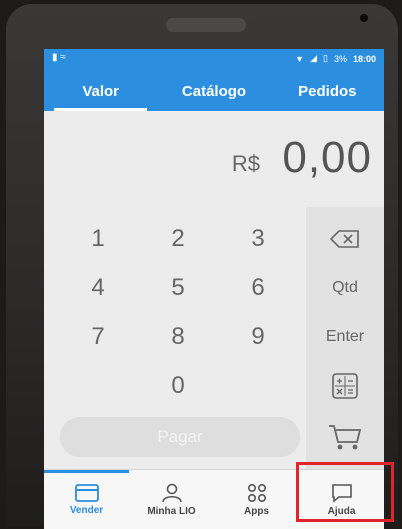 Image resolution: width=402 pixels, height=529 pixels. I want to click on nav-apps-label: Apps, so click(256, 511).